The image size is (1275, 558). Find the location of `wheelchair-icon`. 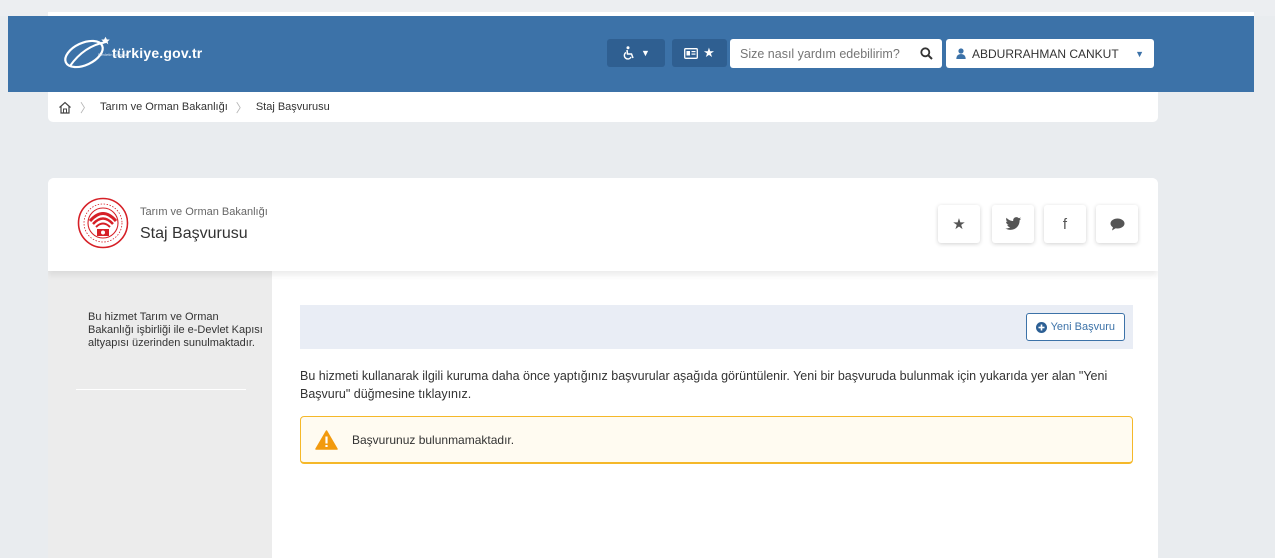

wheelchair-icon is located at coordinates (628, 53).